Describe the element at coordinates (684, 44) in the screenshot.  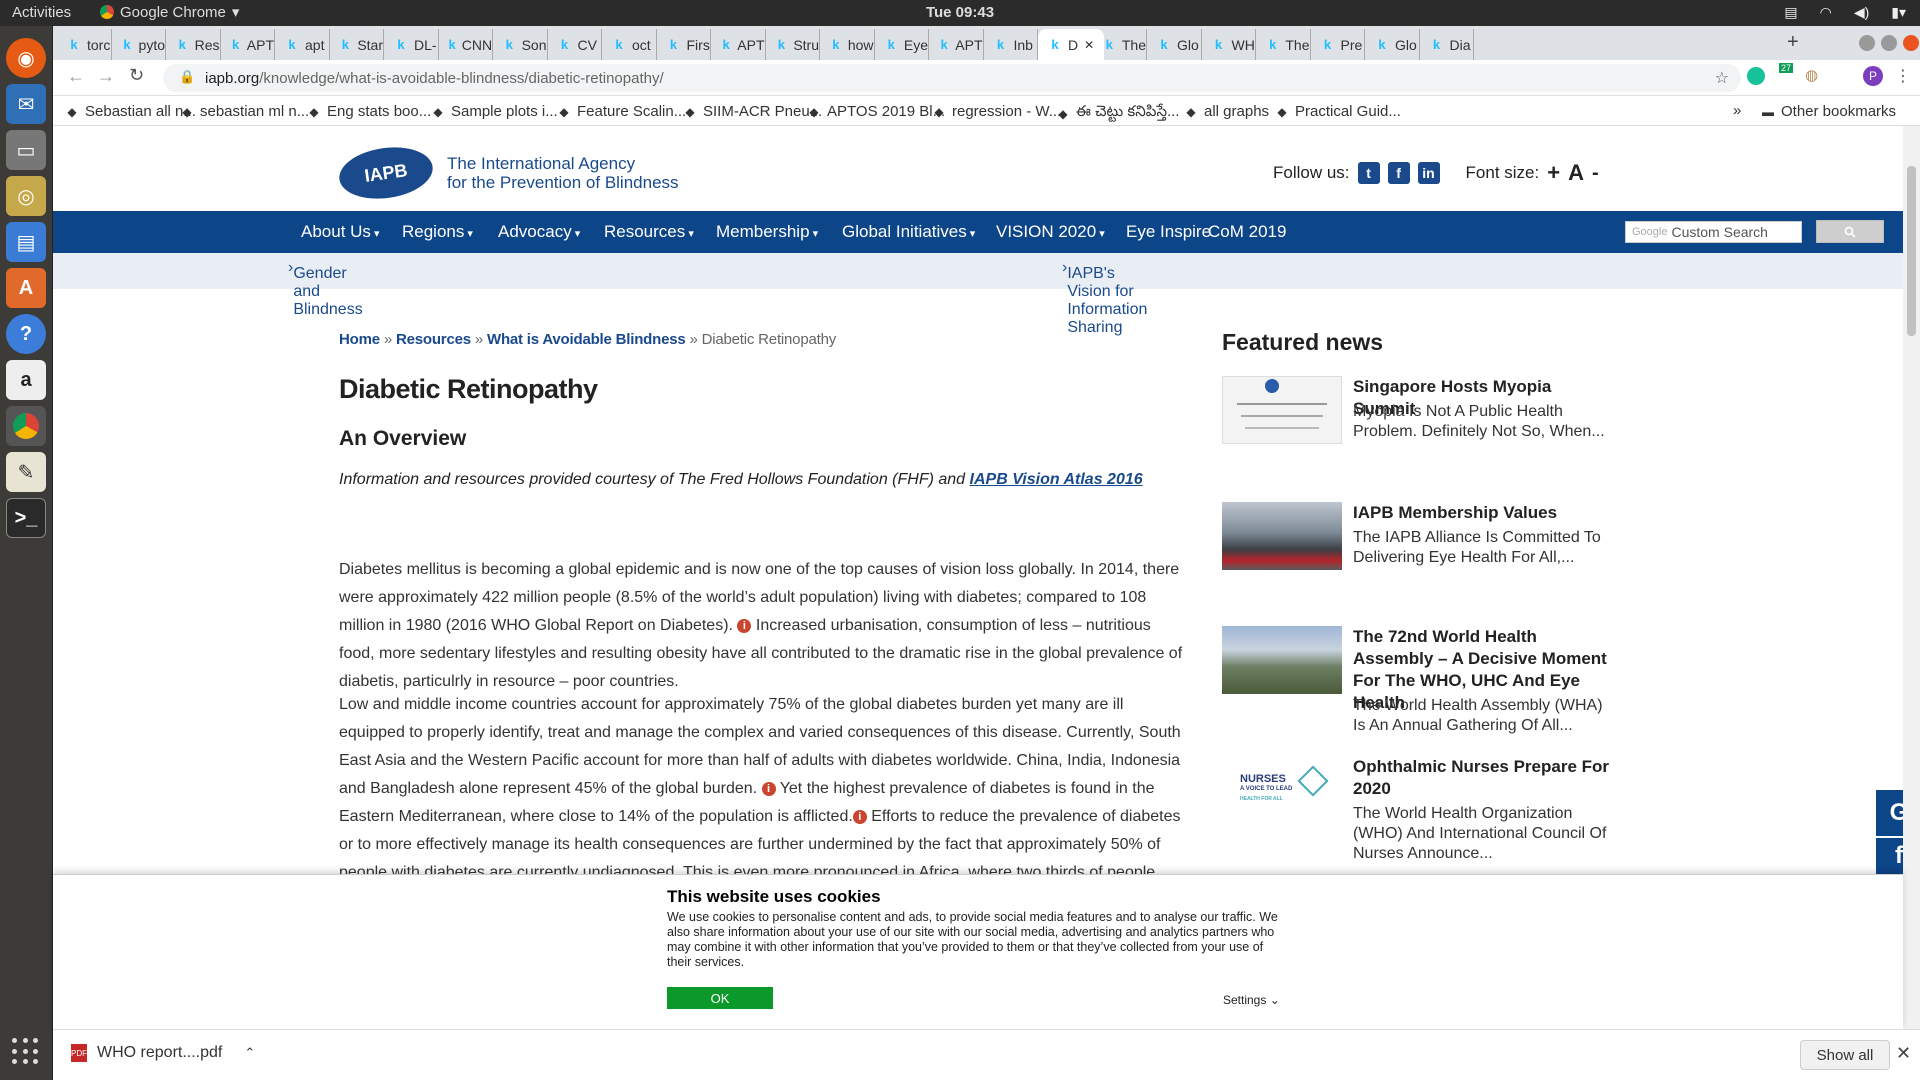
I see `browser-tab: k Firs` at that location.